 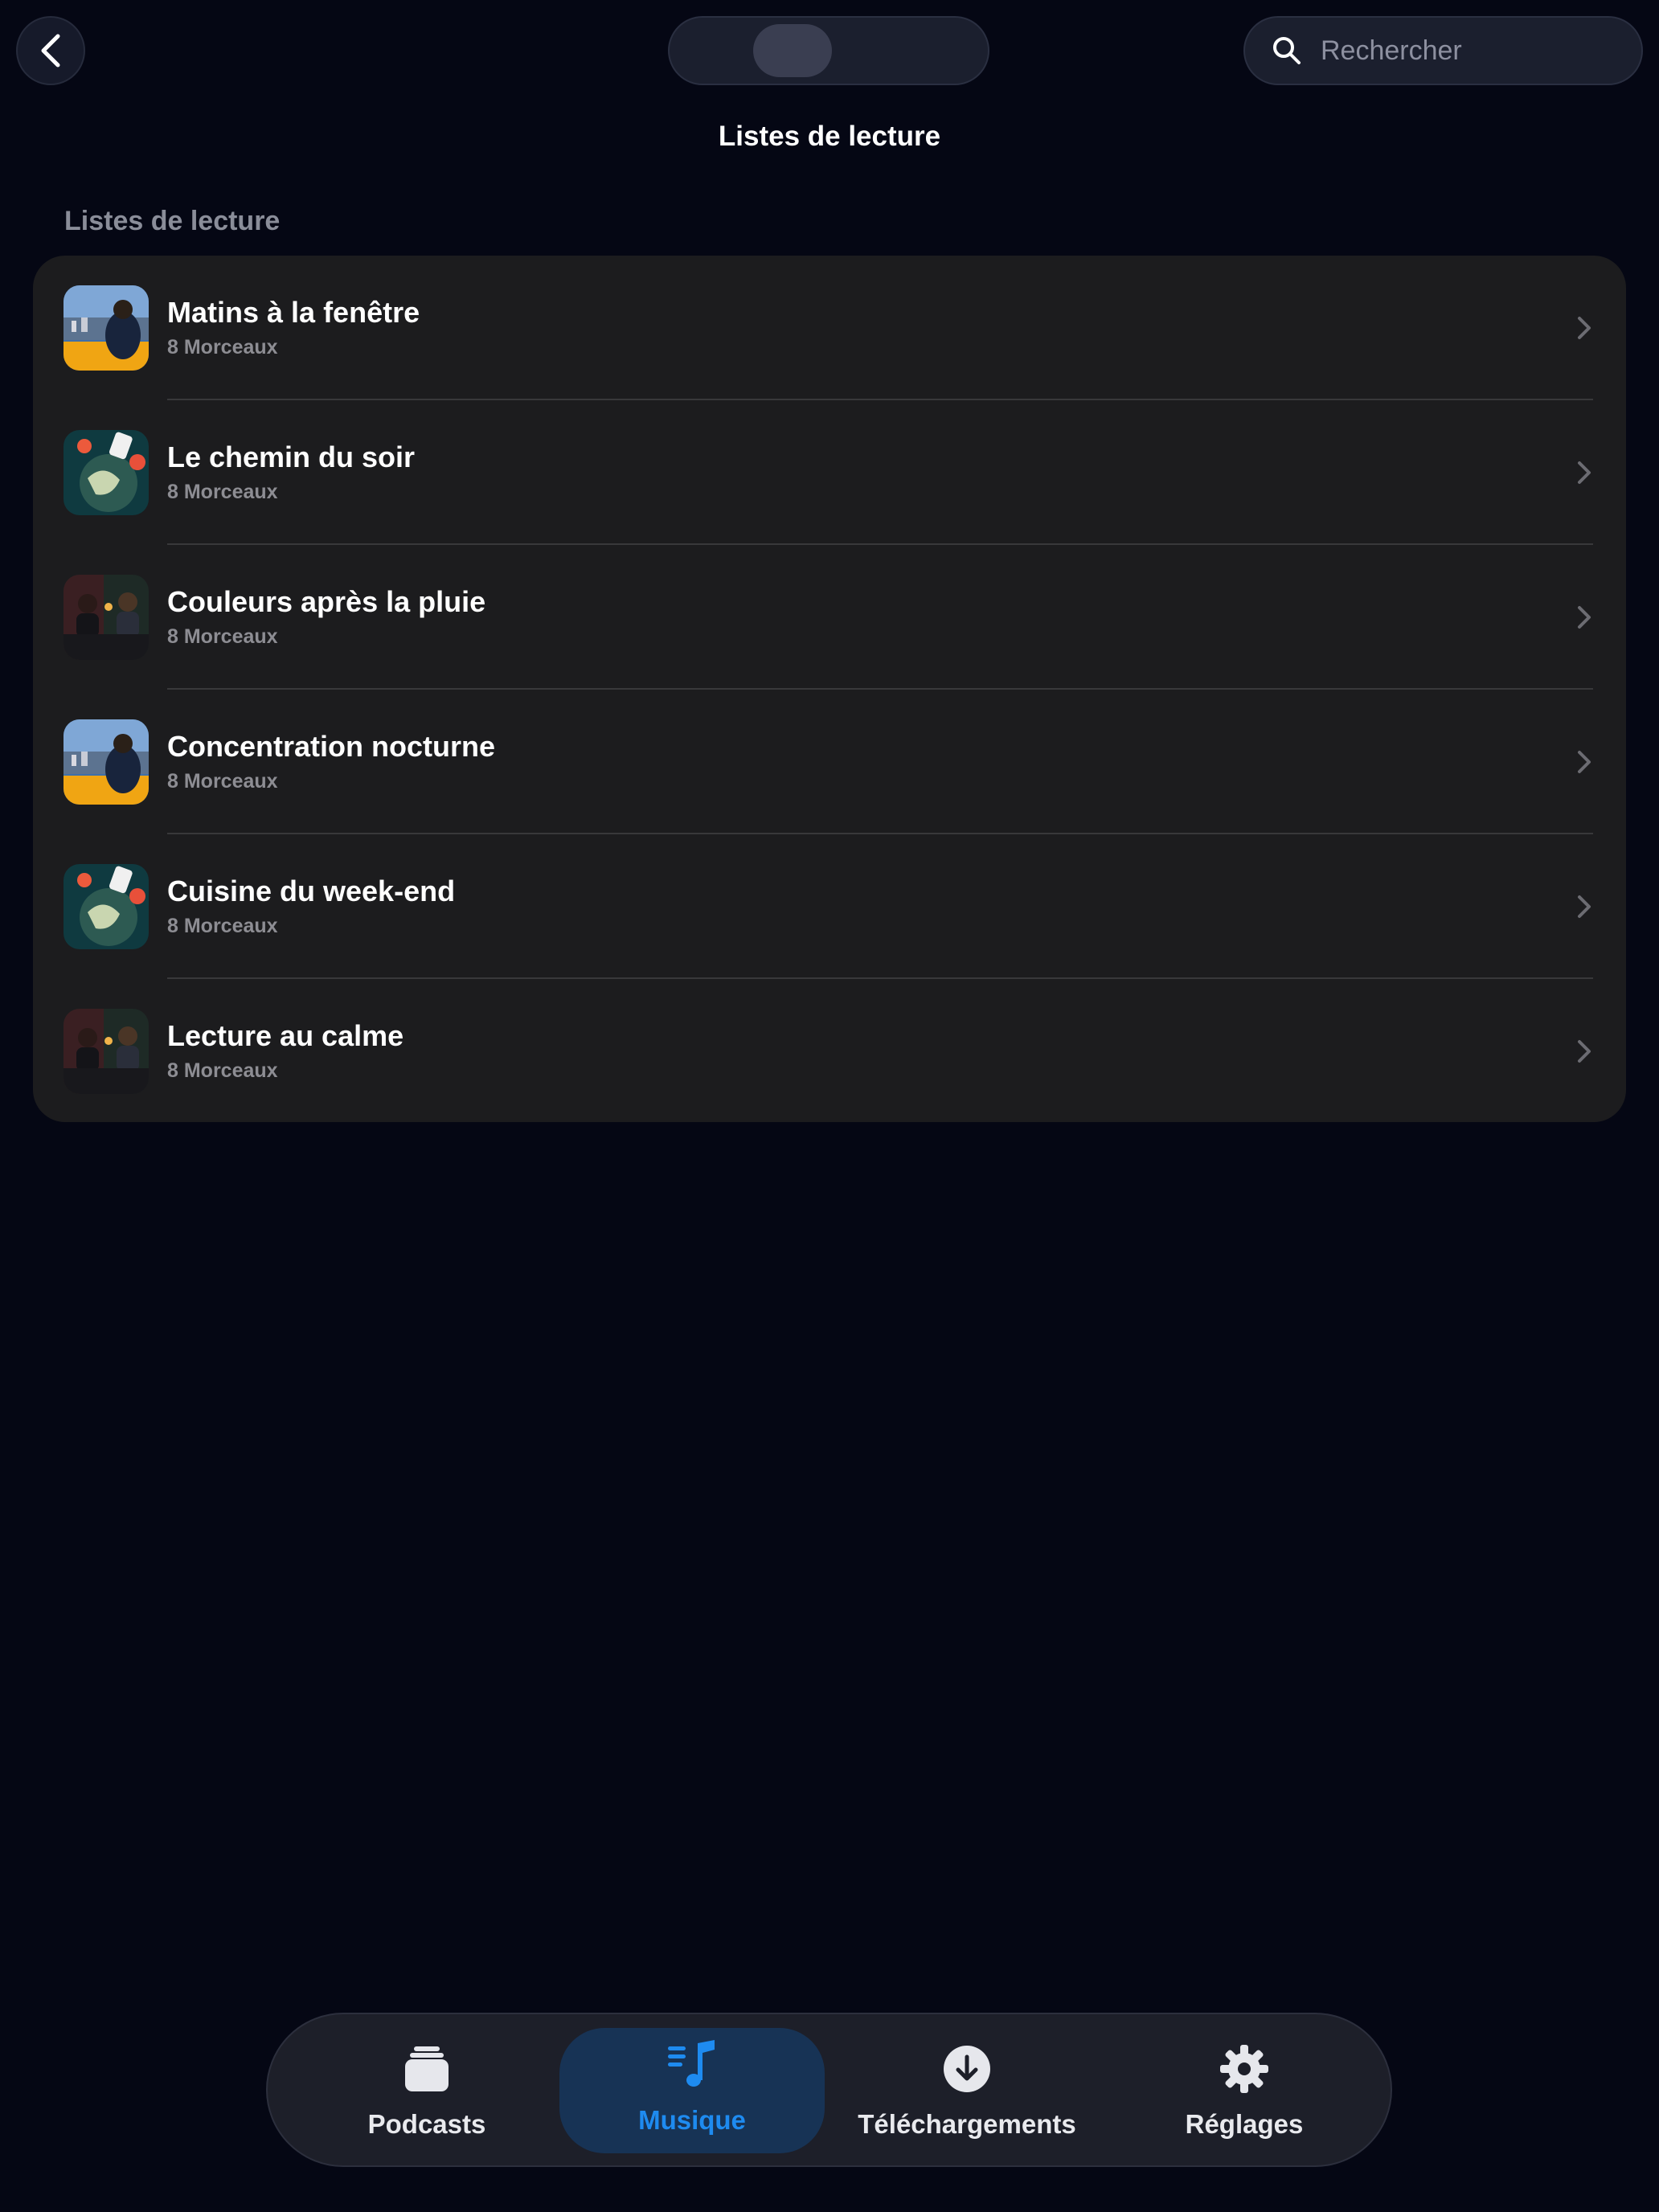 What do you see at coordinates (792, 50) in the screenshot?
I see `view-toggle-knob` at bounding box center [792, 50].